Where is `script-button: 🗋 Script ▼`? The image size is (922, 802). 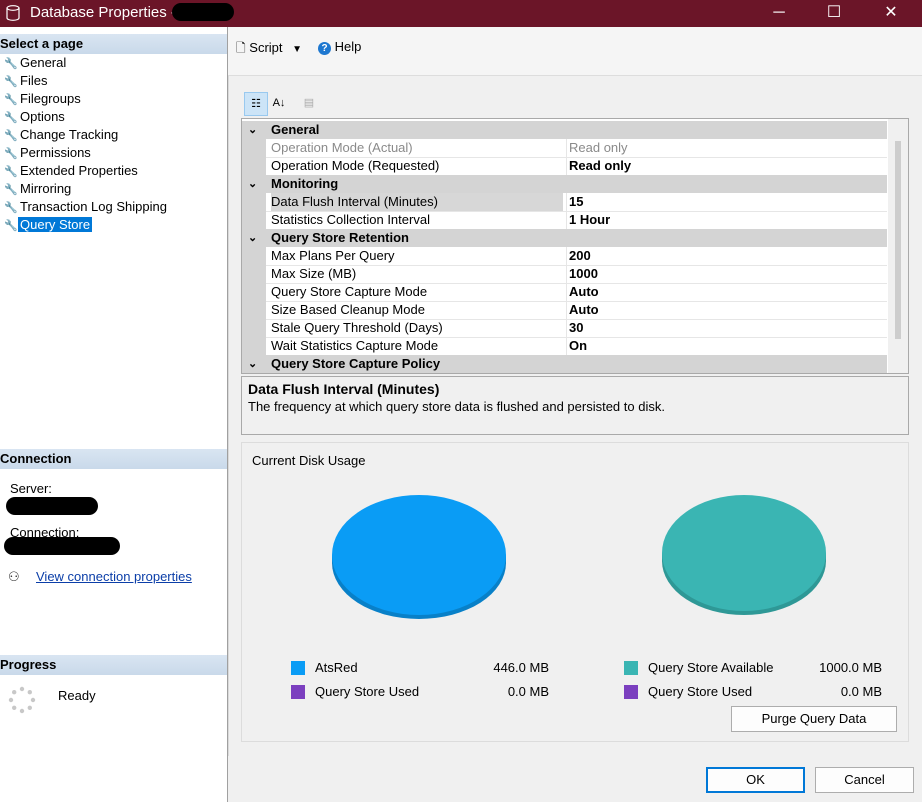
script-button: 🗋 Script ▼ is located at coordinates (269, 49).